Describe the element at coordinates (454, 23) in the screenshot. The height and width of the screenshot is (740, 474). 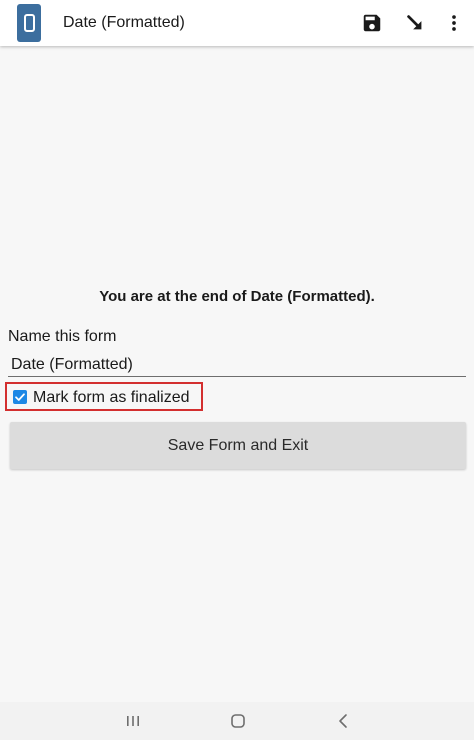
I see `more-vert-icon` at that location.